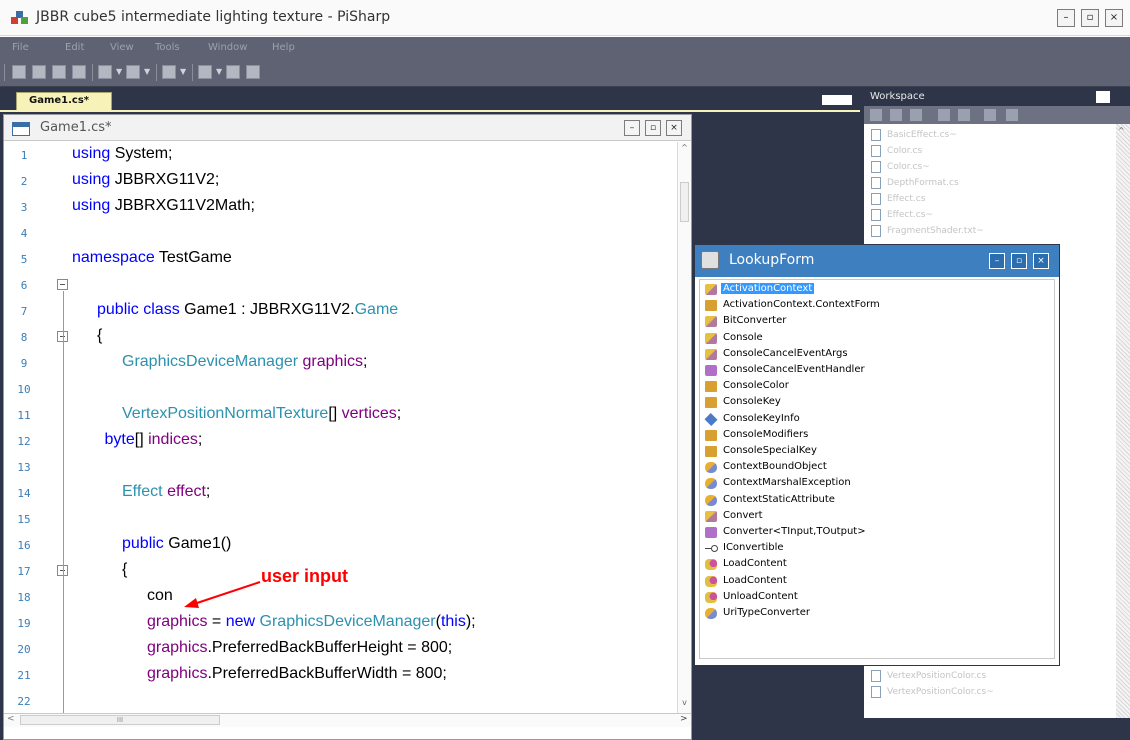 This screenshot has width=1130, height=740. What do you see at coordinates (878, 420) in the screenshot?
I see `lookup-item: ConsoleKeyInfo` at bounding box center [878, 420].